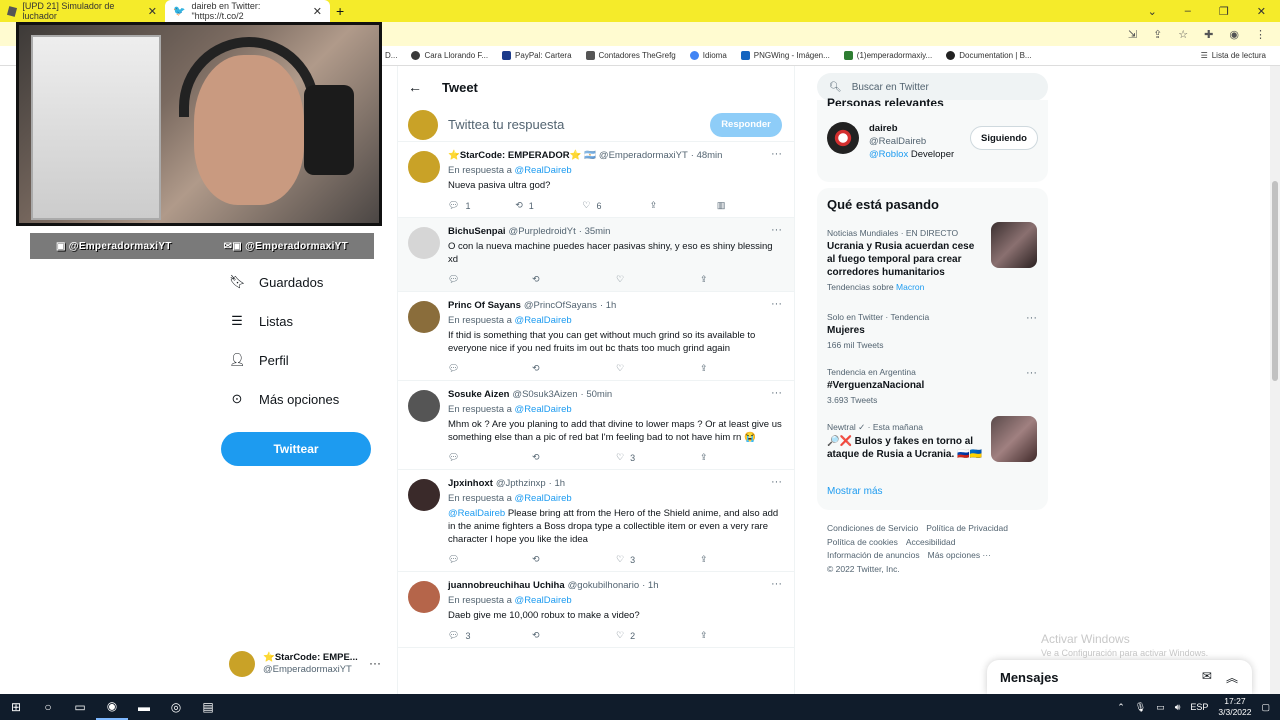  I want to click on search-icon: ○, so click(48, 707).